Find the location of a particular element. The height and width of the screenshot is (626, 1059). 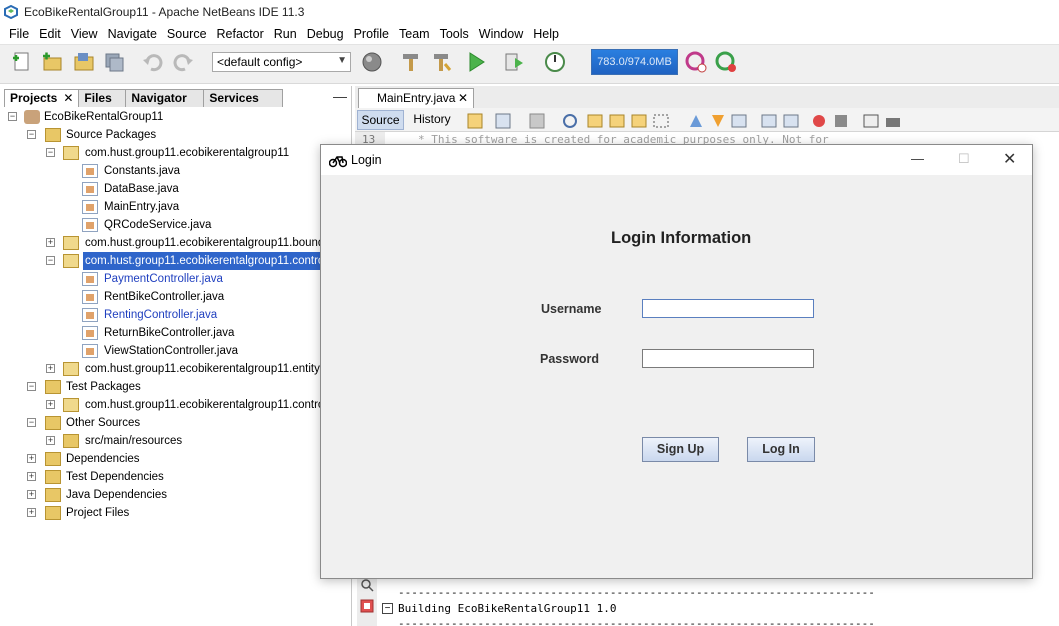

tree-item-file: DataBase.java is located at coordinates (176, 189).